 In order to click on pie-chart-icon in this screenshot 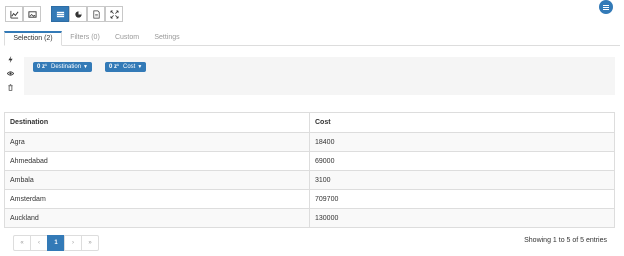, I will do `click(78, 14)`.